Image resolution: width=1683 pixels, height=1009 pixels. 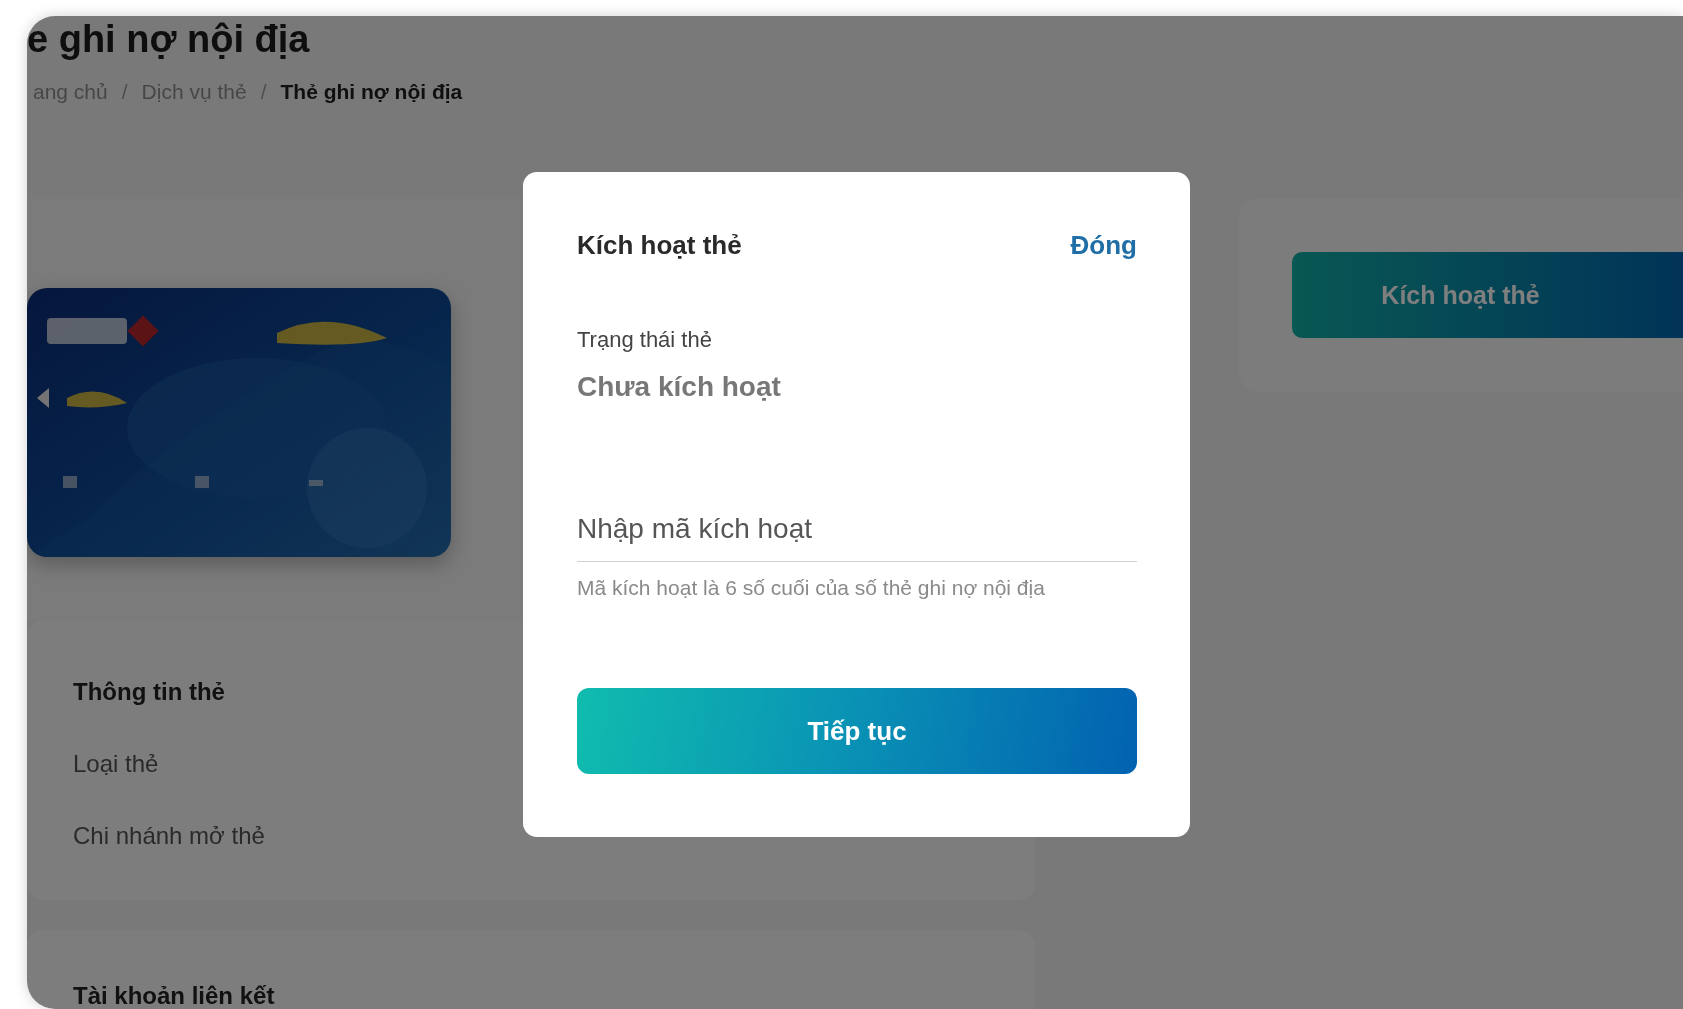 What do you see at coordinates (679, 387) in the screenshot?
I see `status-value: Chưa kích hoạt` at bounding box center [679, 387].